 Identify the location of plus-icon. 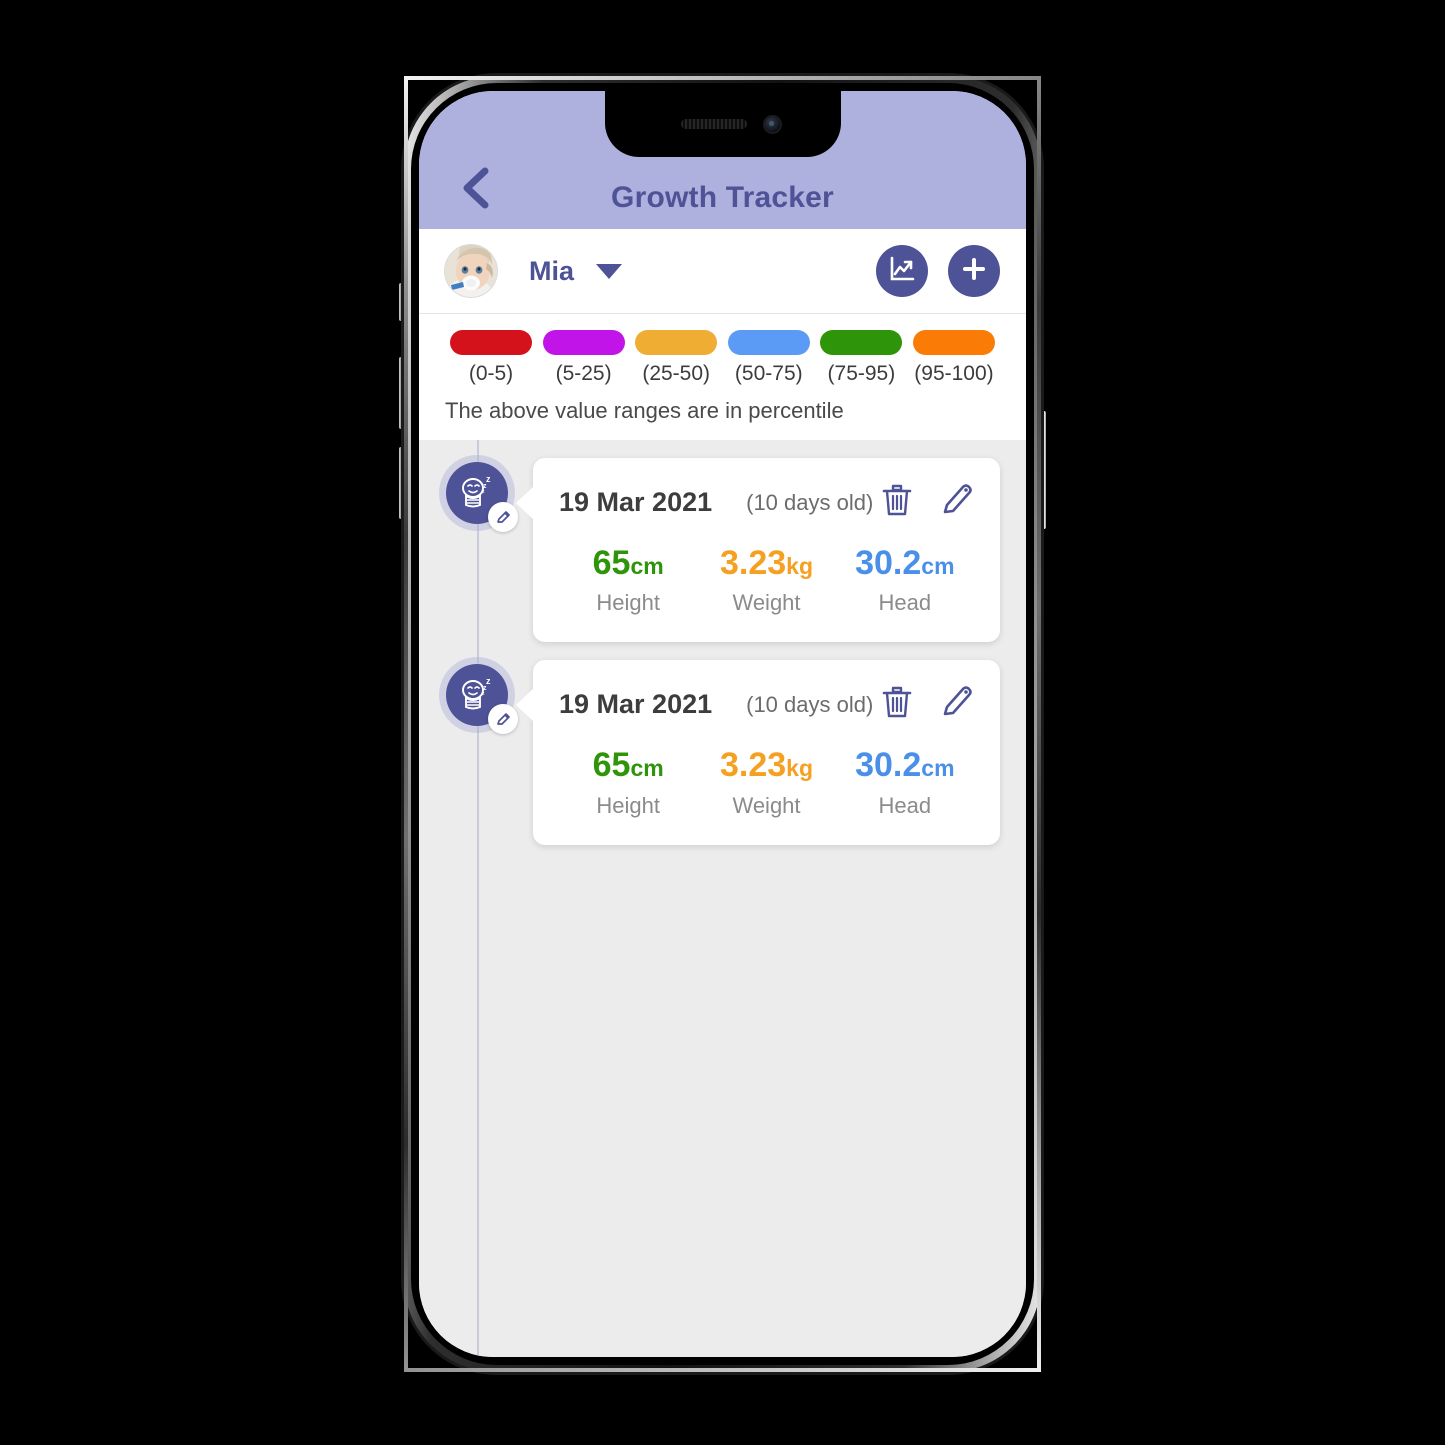
(974, 271).